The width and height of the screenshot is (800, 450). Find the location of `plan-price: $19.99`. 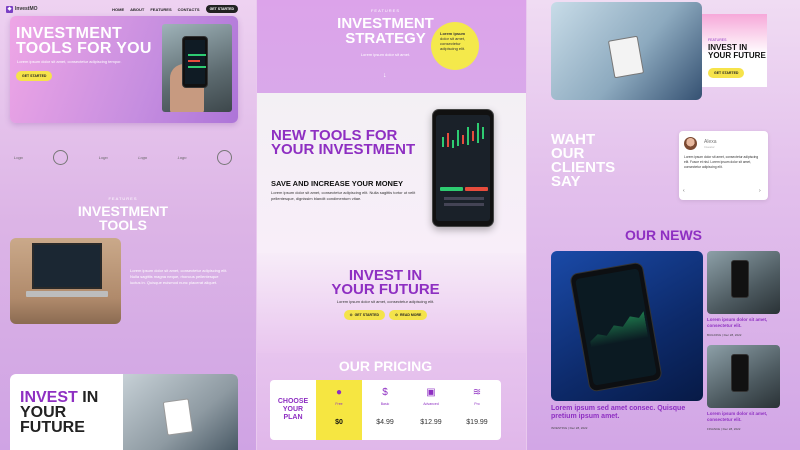

plan-price: $19.99 is located at coordinates (477, 422).